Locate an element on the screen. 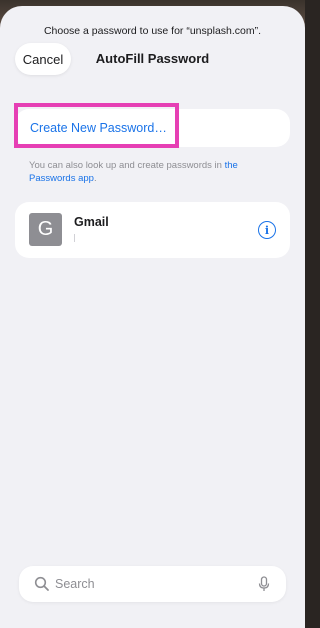  account-username-caret is located at coordinates (74, 238).